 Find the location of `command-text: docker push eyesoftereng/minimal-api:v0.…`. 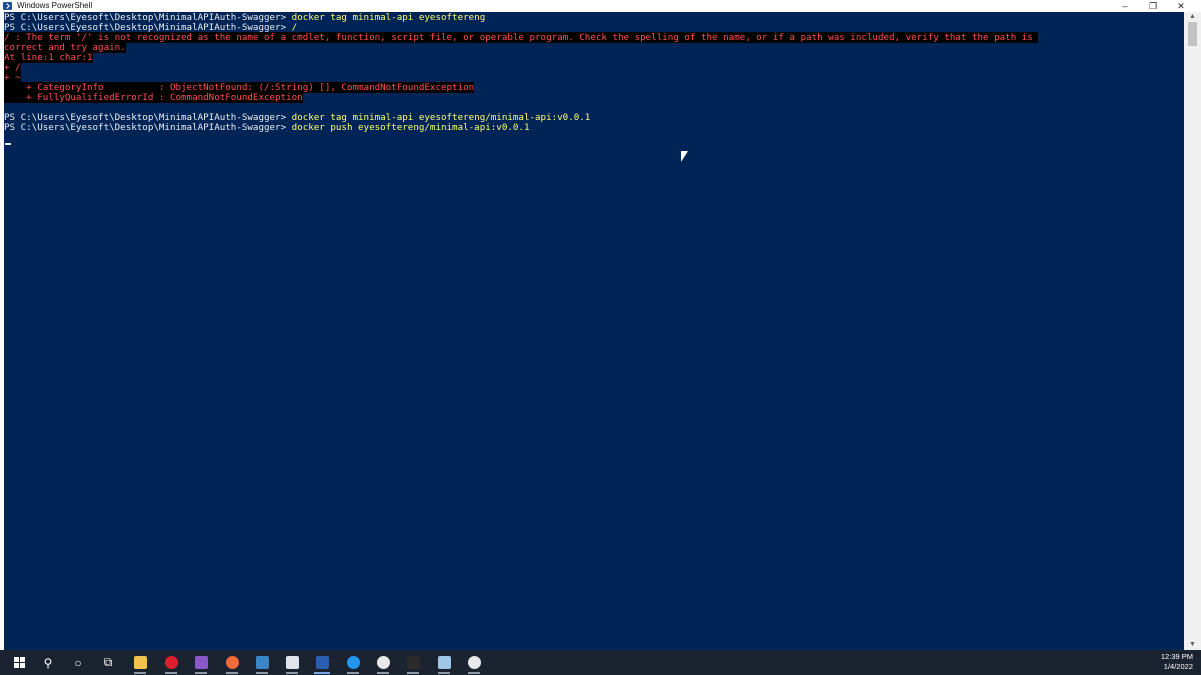

command-text: docker push eyesoftereng/minimal-api:v0.… is located at coordinates (410, 127).